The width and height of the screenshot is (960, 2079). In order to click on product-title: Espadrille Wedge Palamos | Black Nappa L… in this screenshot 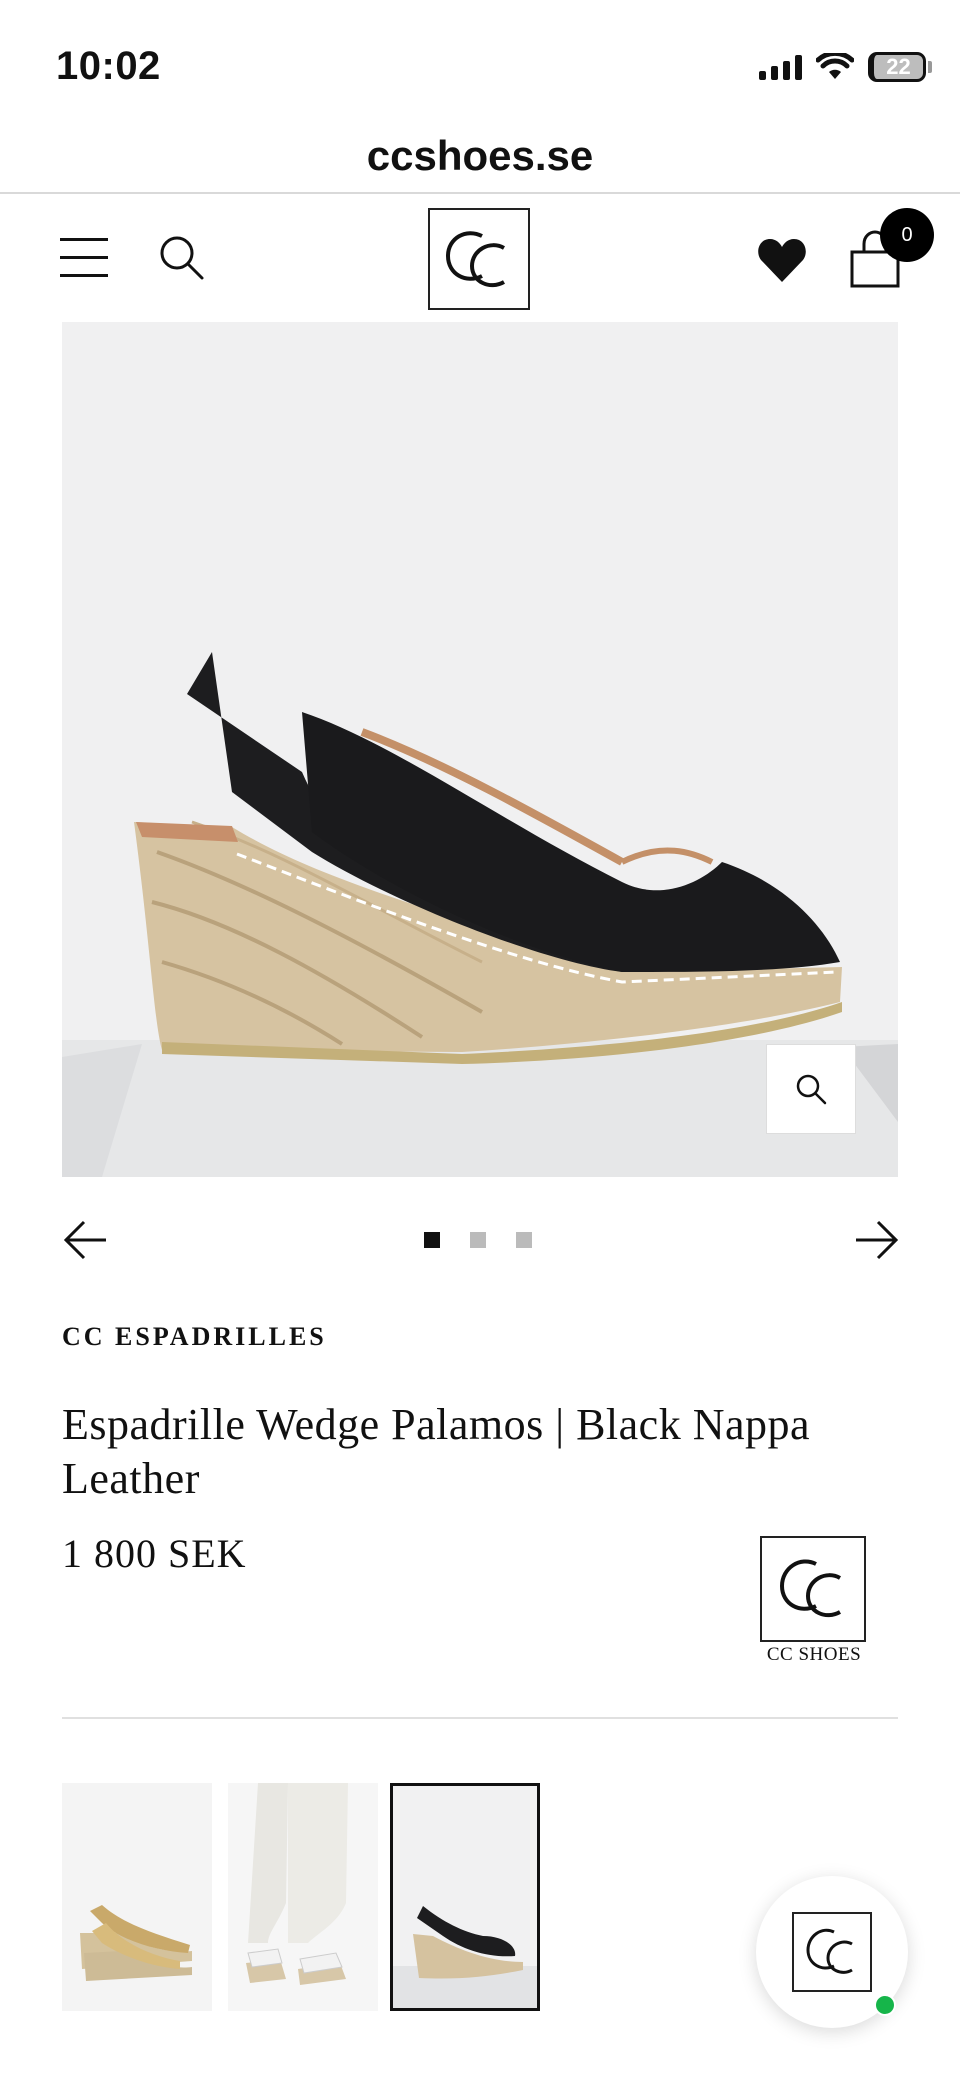, I will do `click(436, 1451)`.